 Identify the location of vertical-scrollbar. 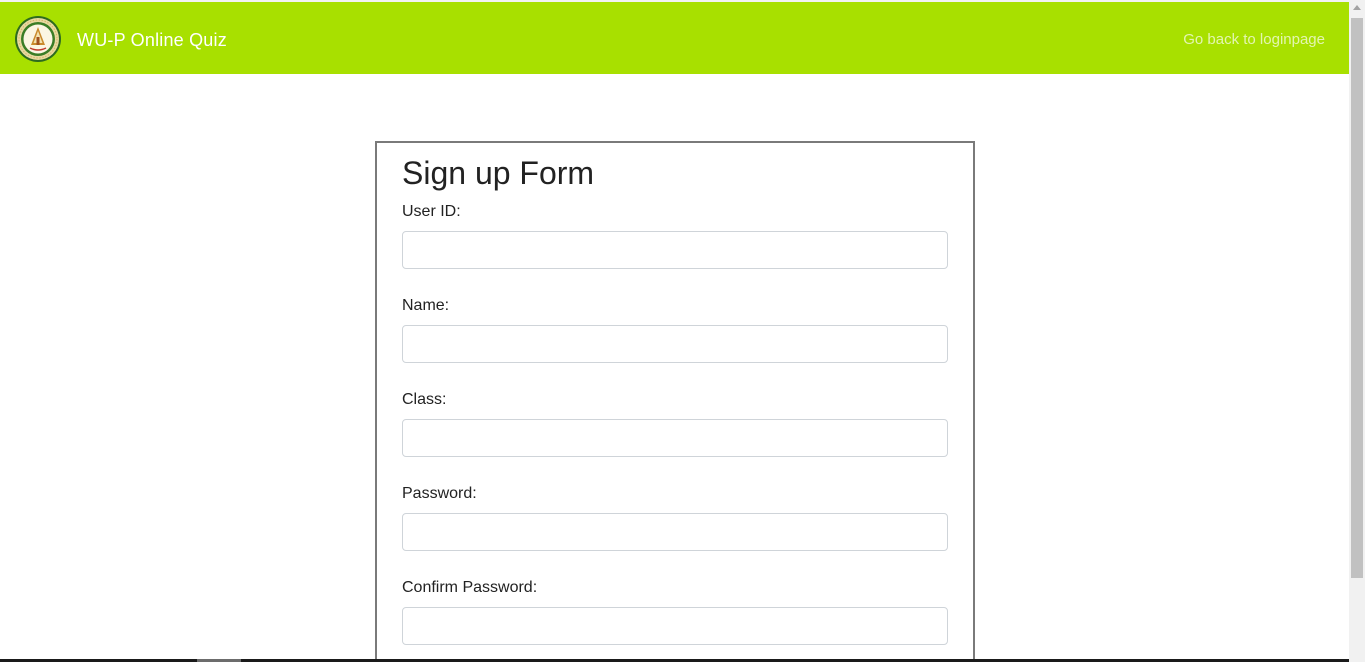
(1357, 331).